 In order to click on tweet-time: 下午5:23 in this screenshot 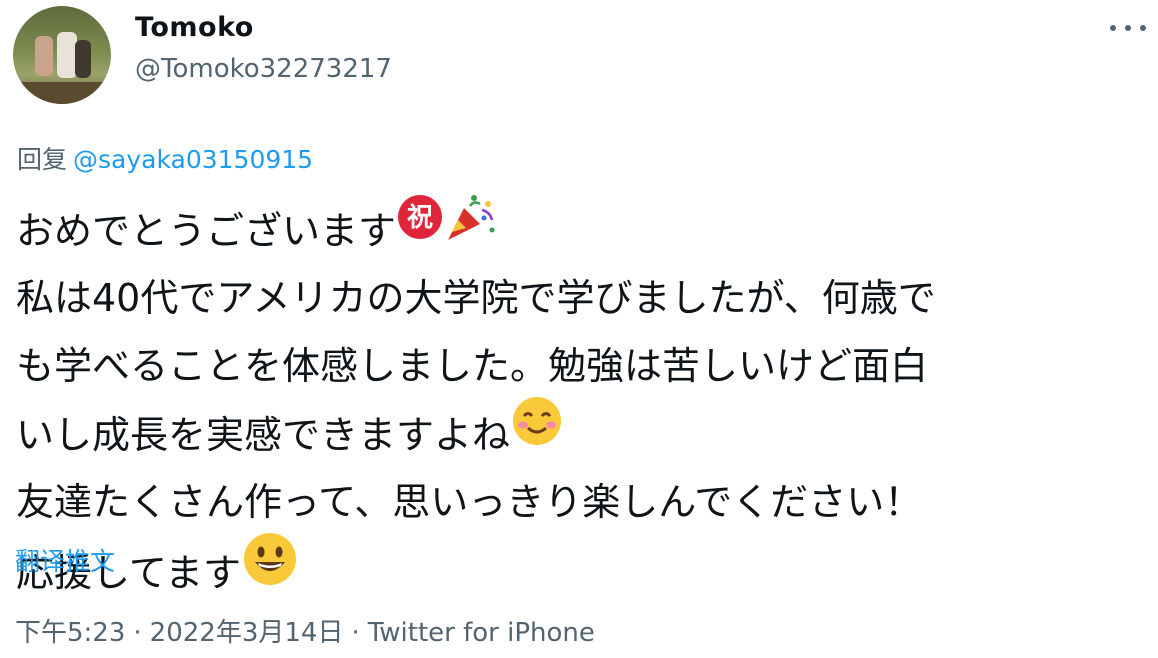, I will do `click(70, 633)`.